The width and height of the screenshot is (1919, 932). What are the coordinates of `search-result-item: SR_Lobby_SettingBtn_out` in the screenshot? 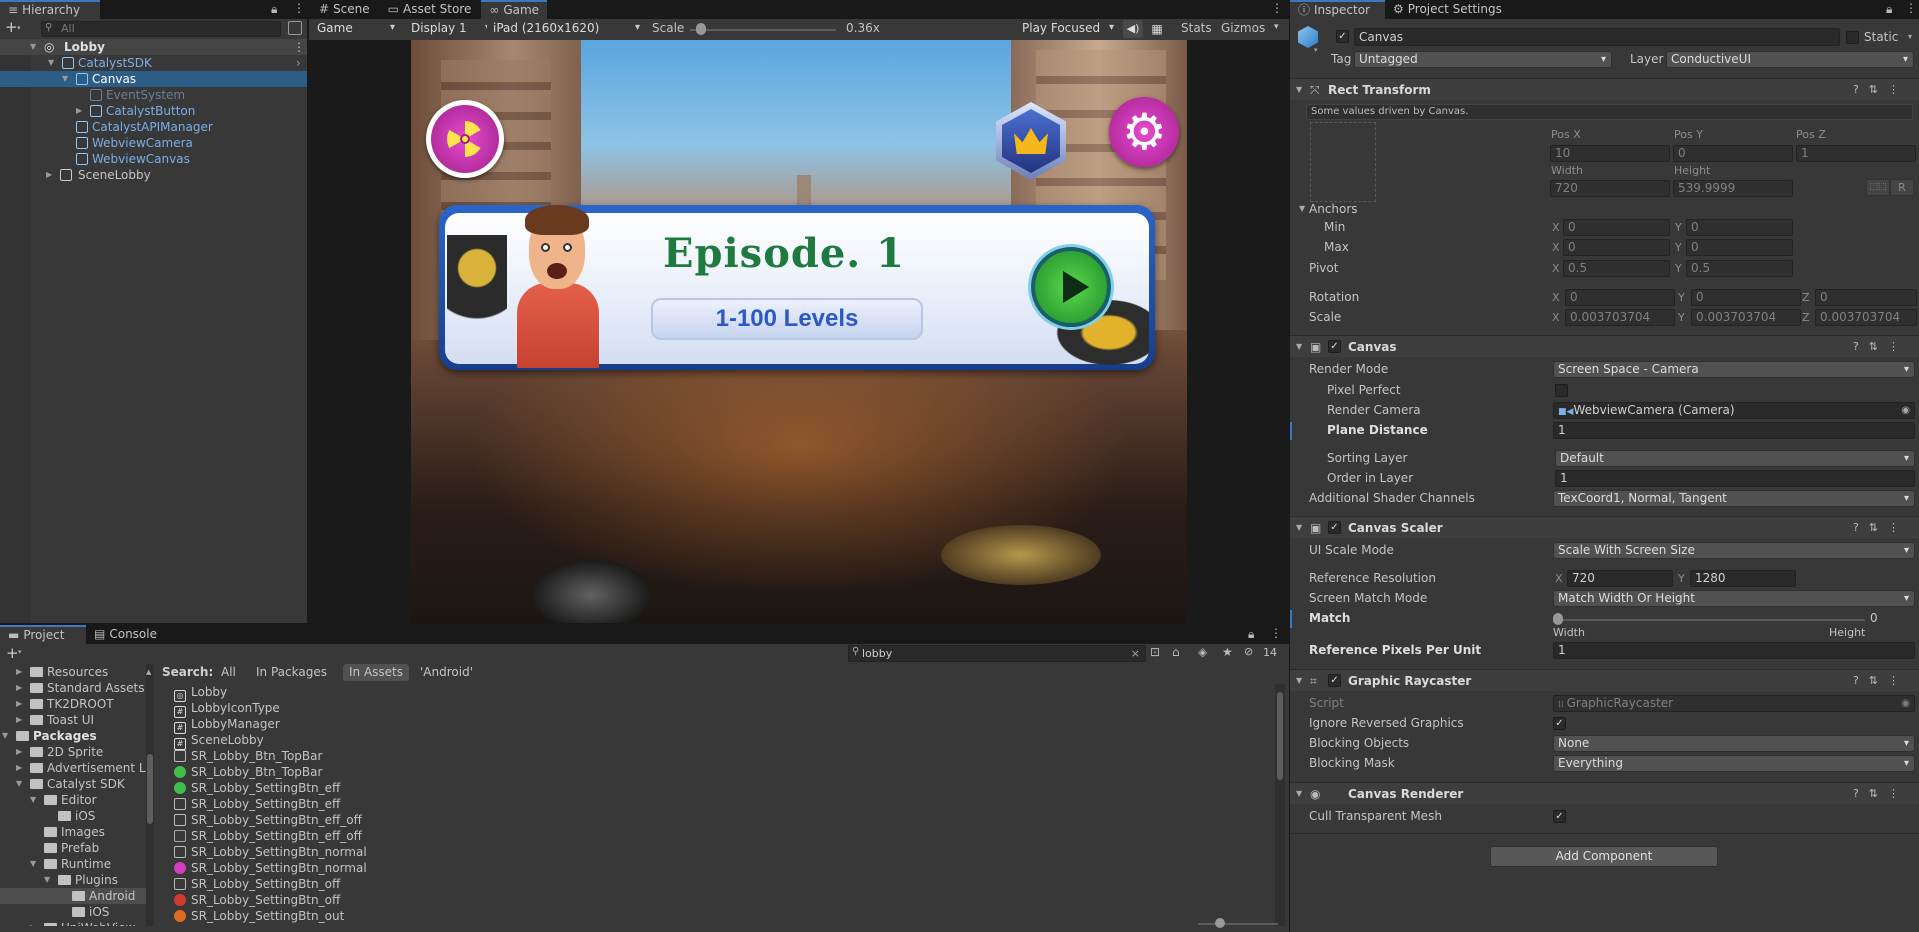 It's located at (259, 916).